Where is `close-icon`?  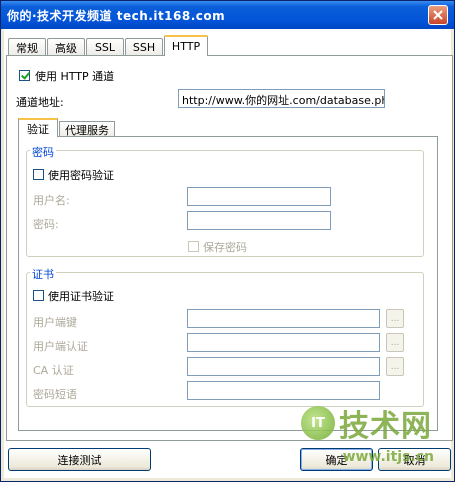 close-icon is located at coordinates (438, 15).